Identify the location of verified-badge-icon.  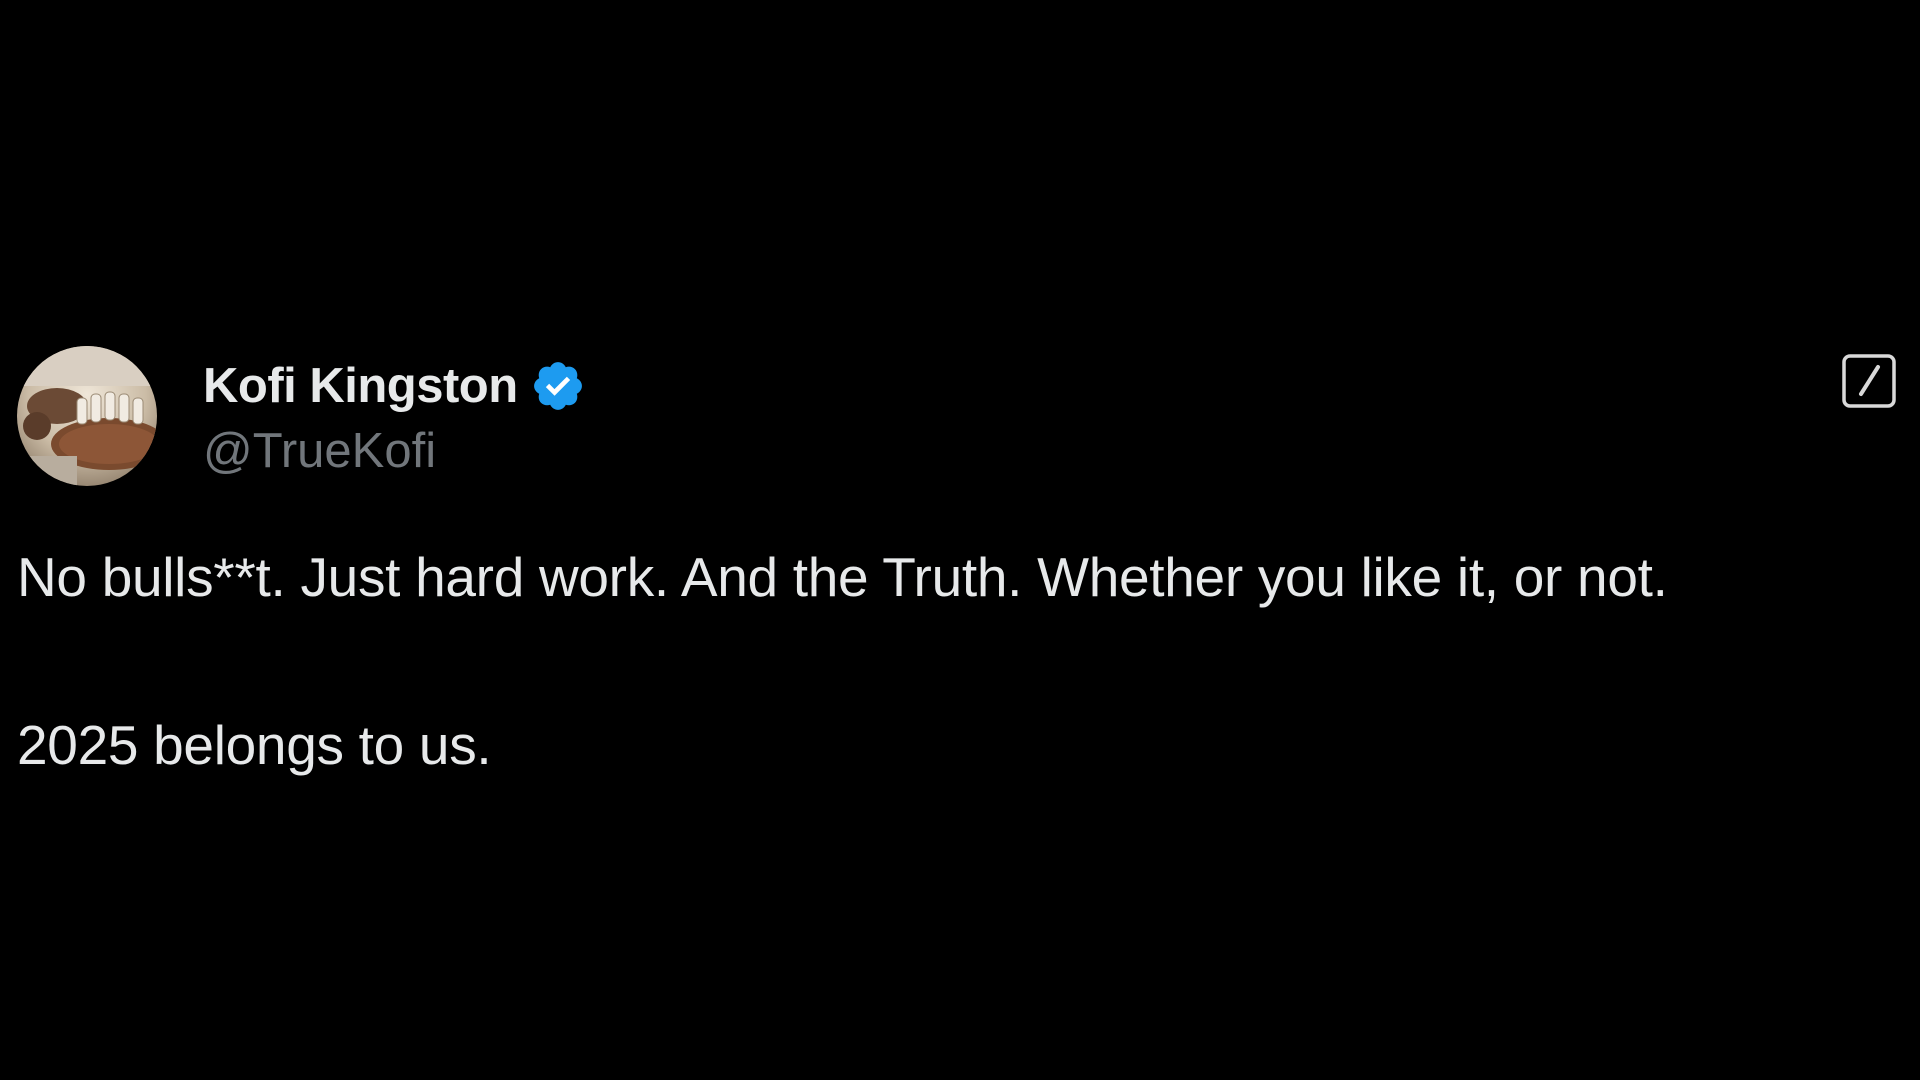
(558, 386).